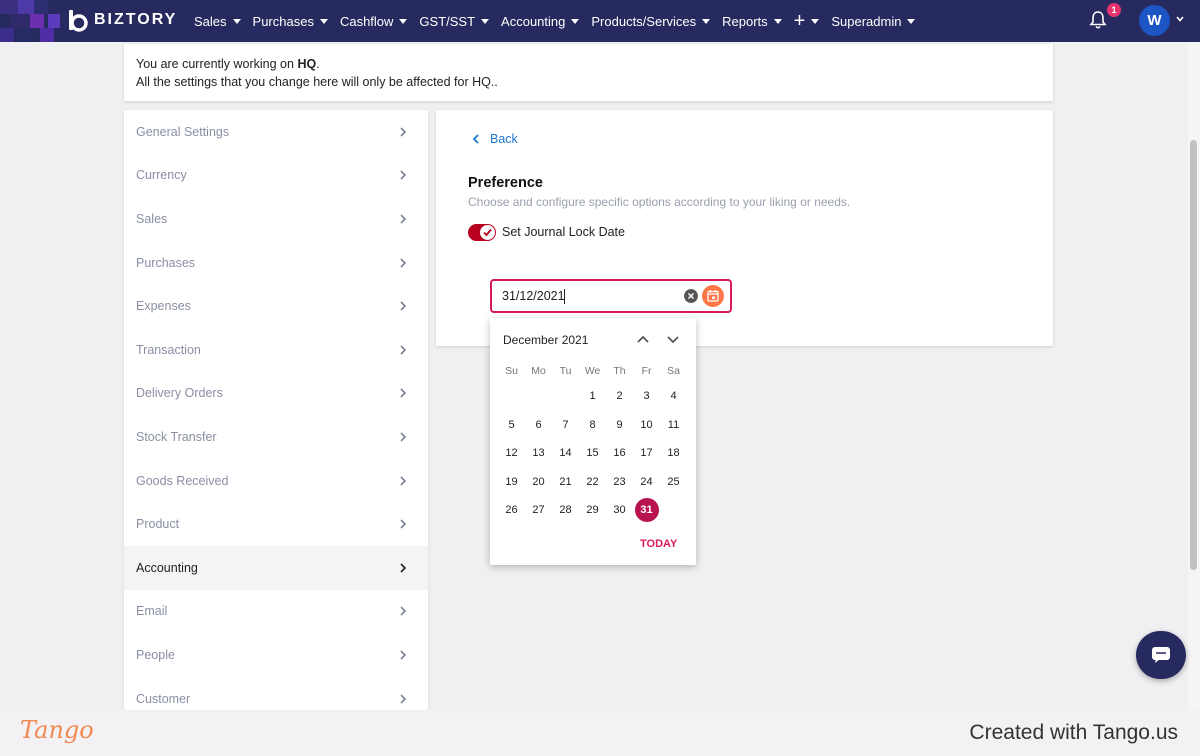  What do you see at coordinates (35, 21) in the screenshot?
I see `brand-mosaic` at bounding box center [35, 21].